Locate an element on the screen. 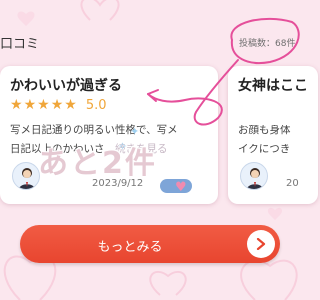 This screenshot has width=320, height=300. overlay-text: あと2件 is located at coordinates (97, 163).